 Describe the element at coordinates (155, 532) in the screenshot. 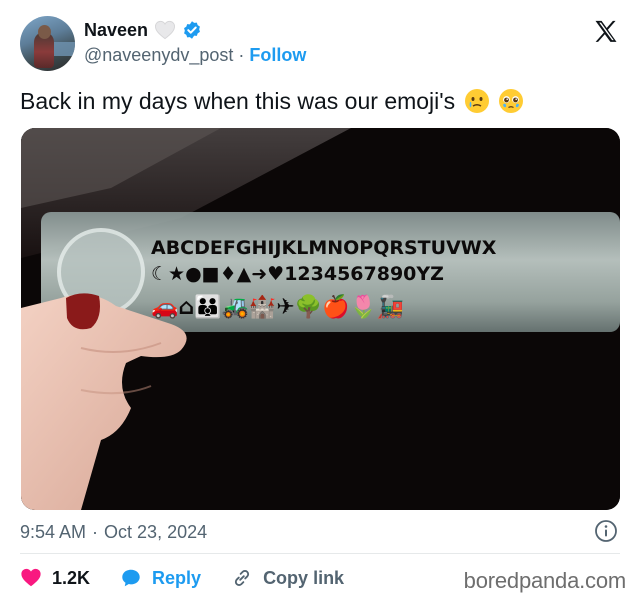

I see `tweet-date: Oct 23, 2024` at that location.